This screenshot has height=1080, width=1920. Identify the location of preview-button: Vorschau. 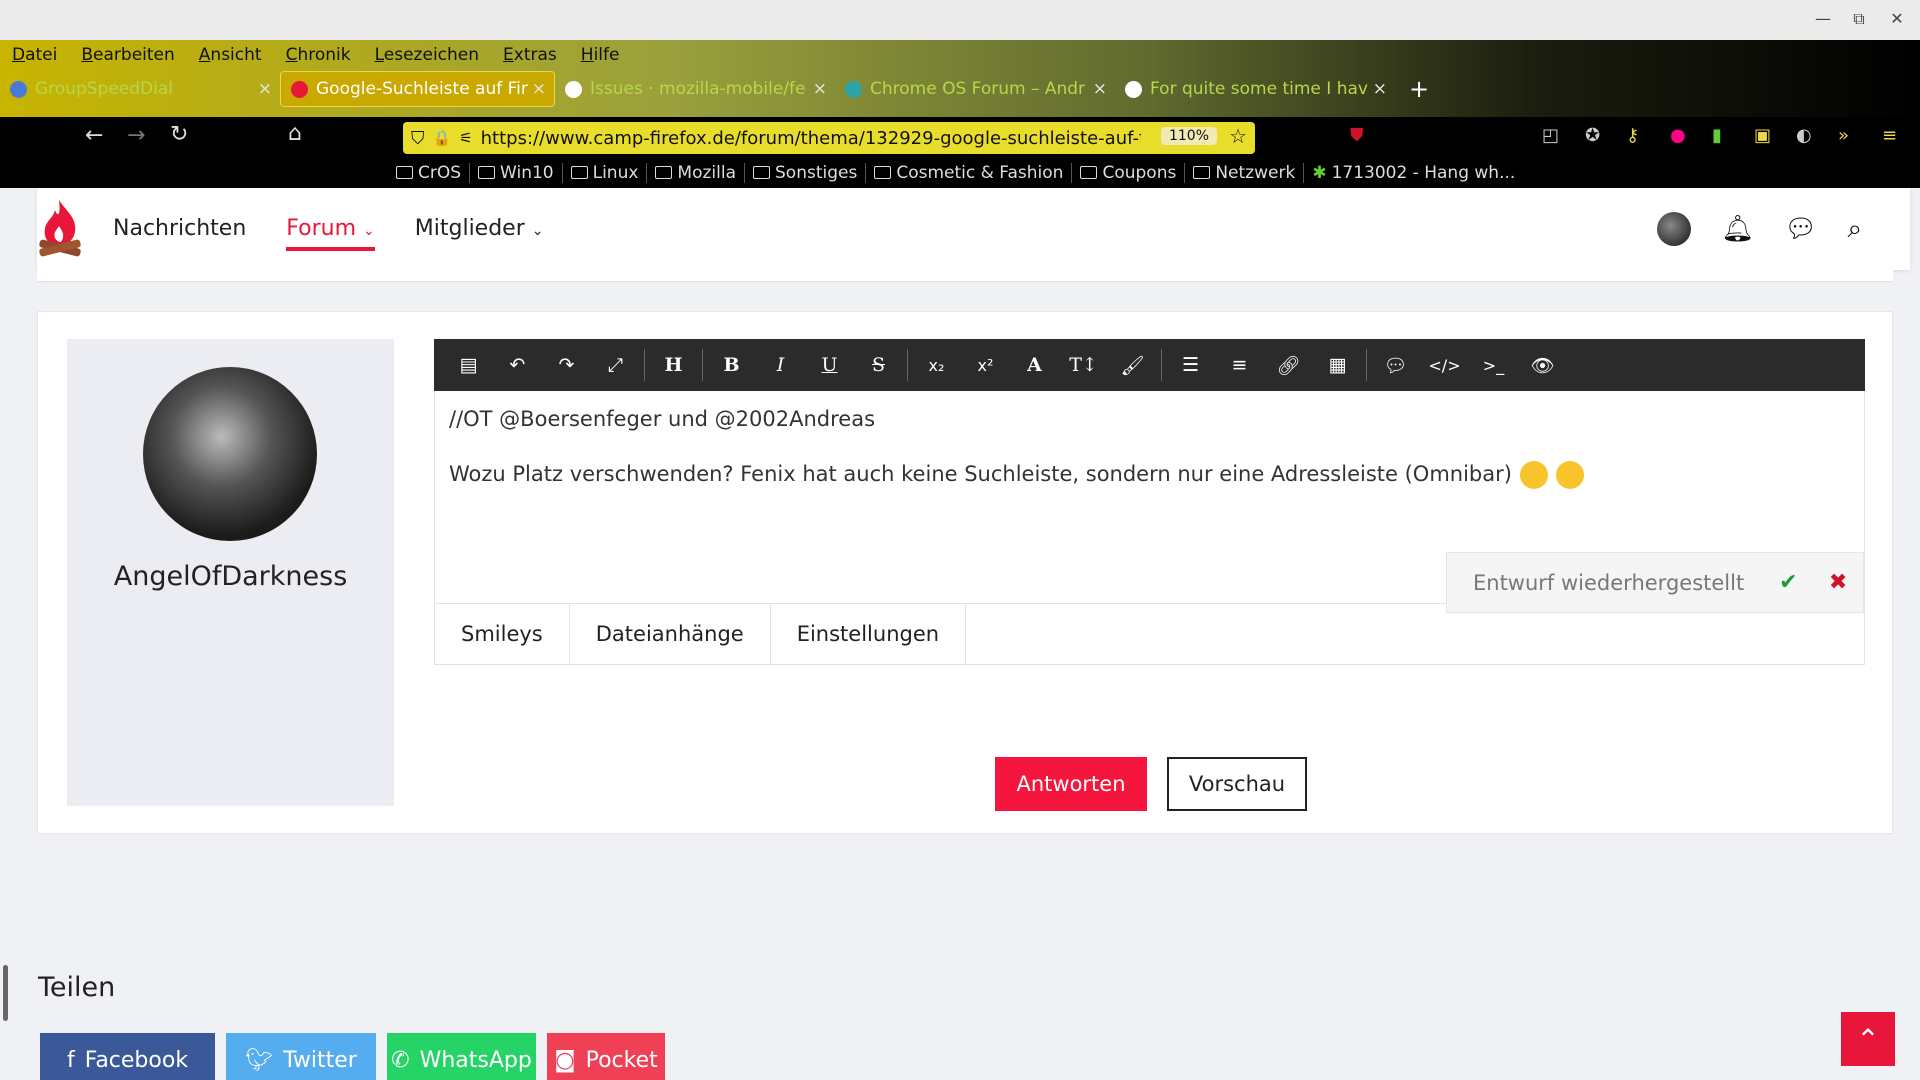
(1237, 784).